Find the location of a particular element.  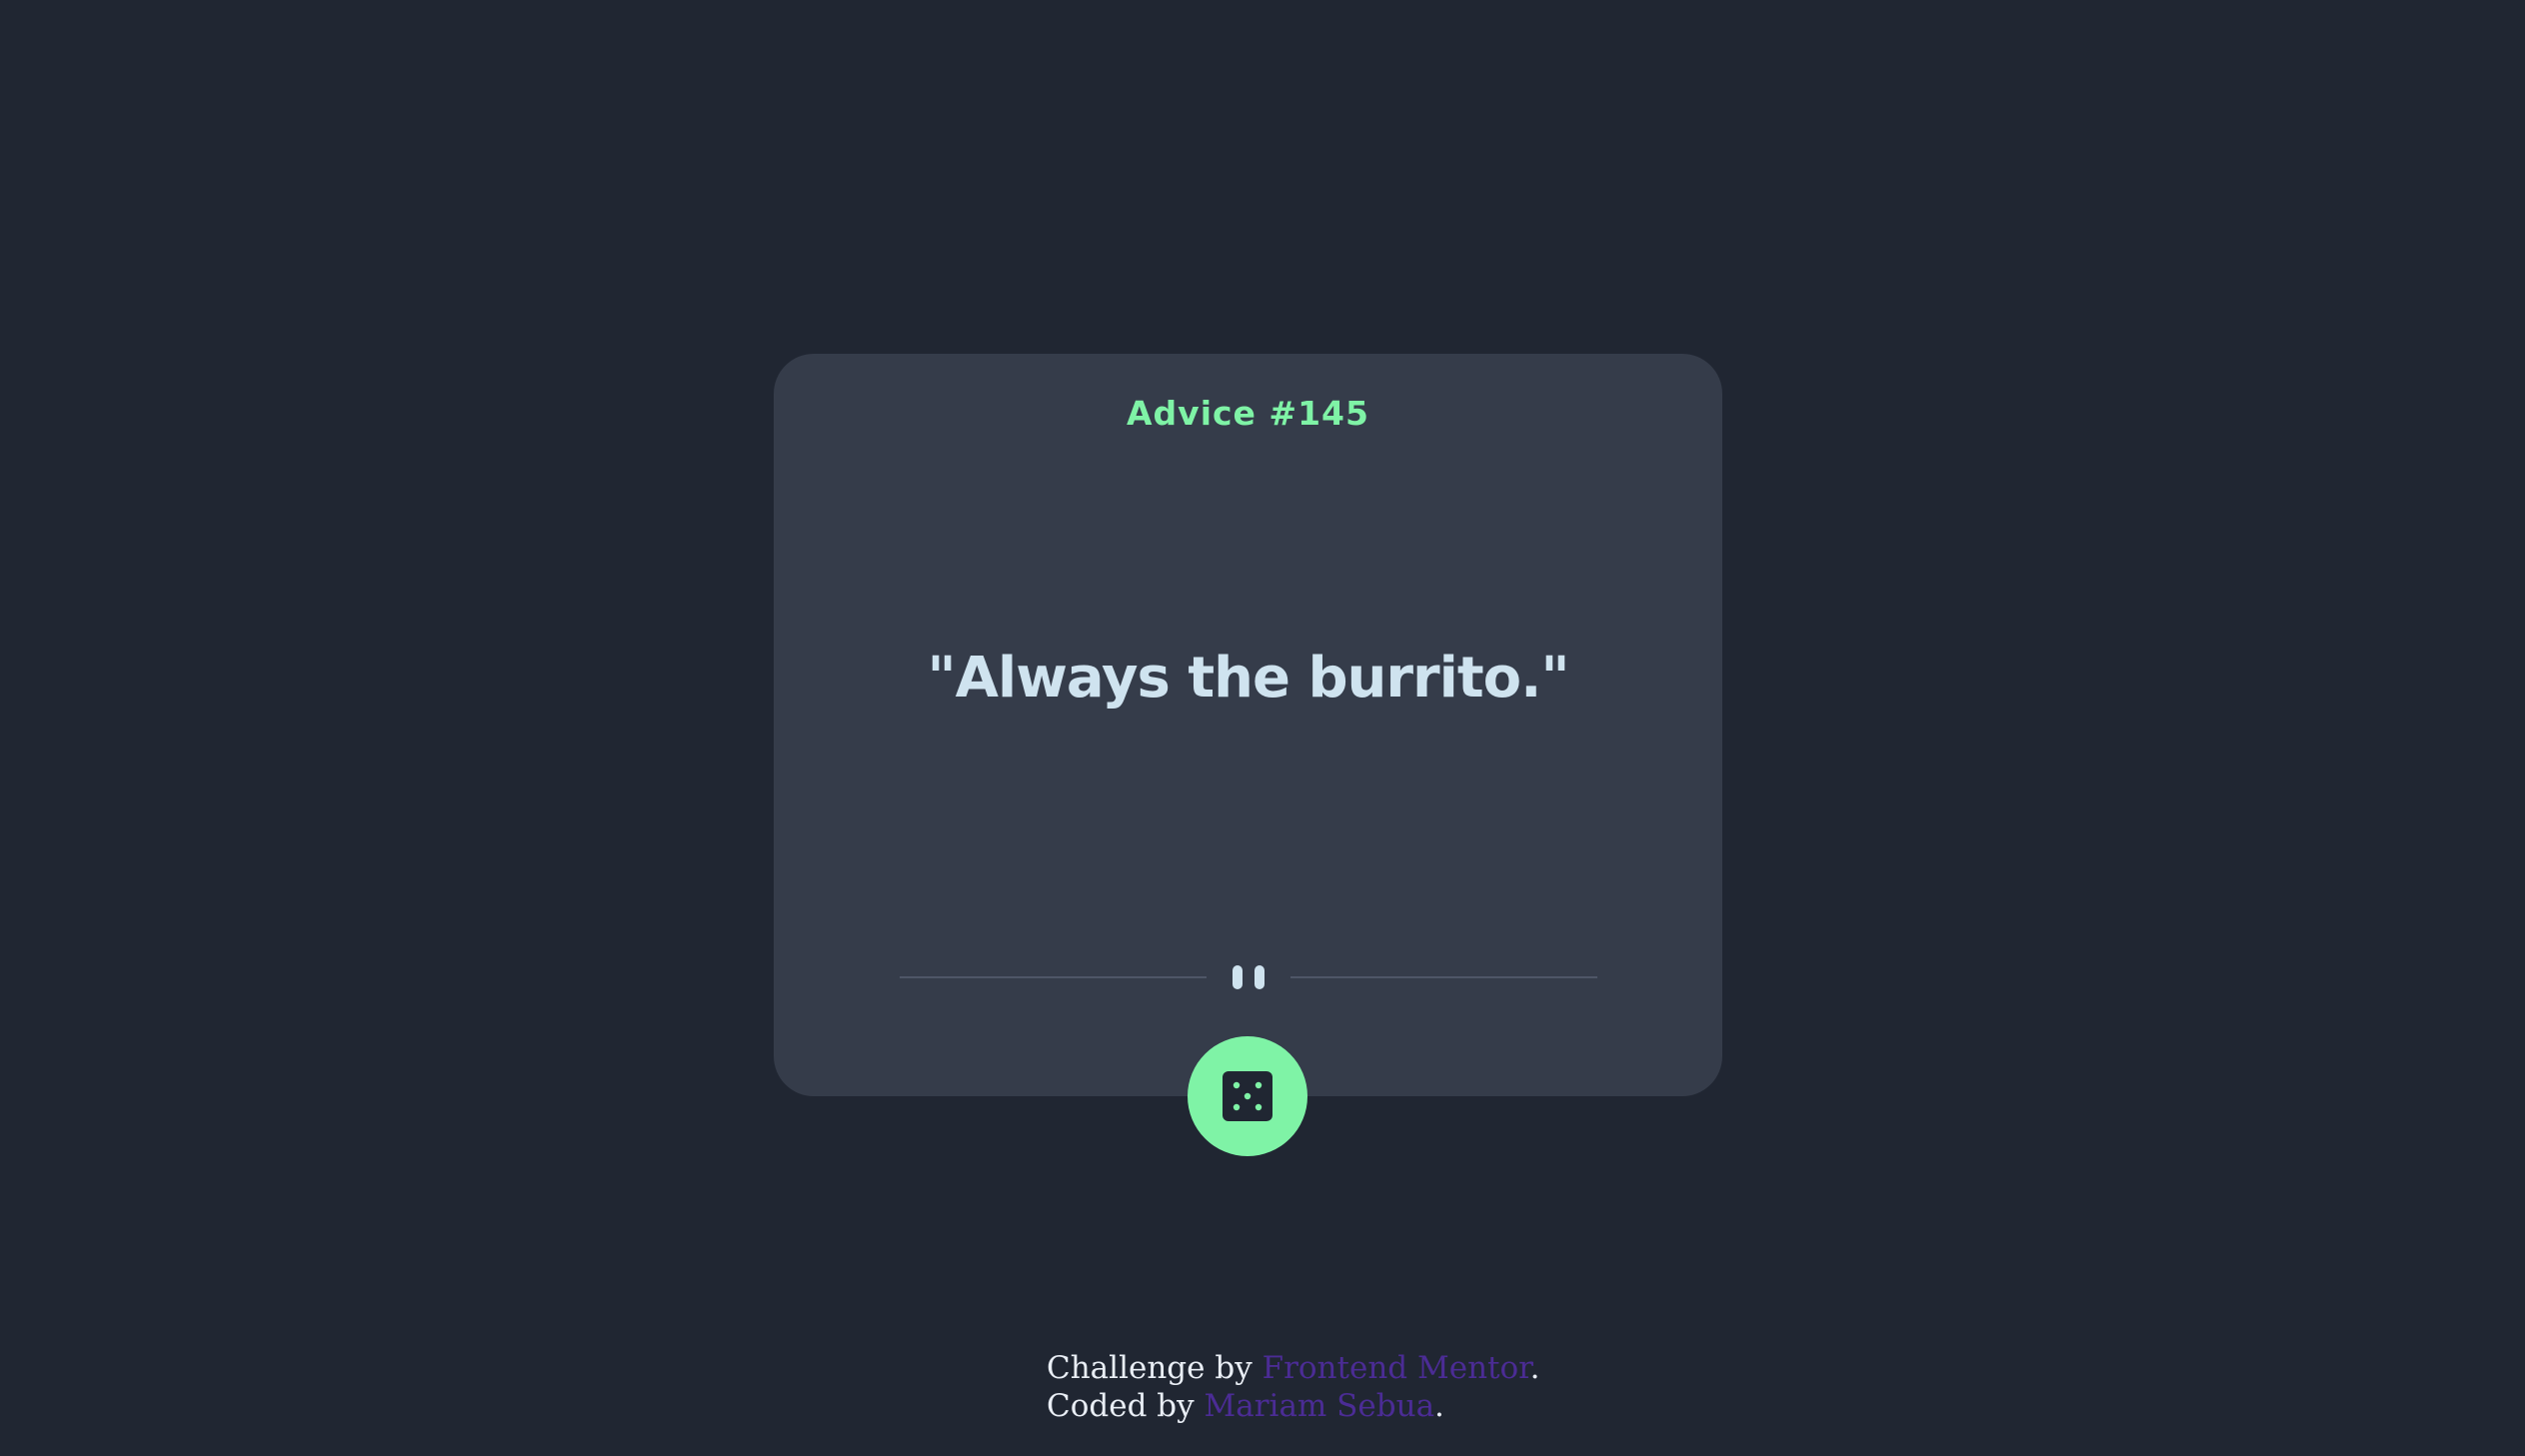

frontend-mentor-link: Frontend Mentor is located at coordinates (1396, 1368).